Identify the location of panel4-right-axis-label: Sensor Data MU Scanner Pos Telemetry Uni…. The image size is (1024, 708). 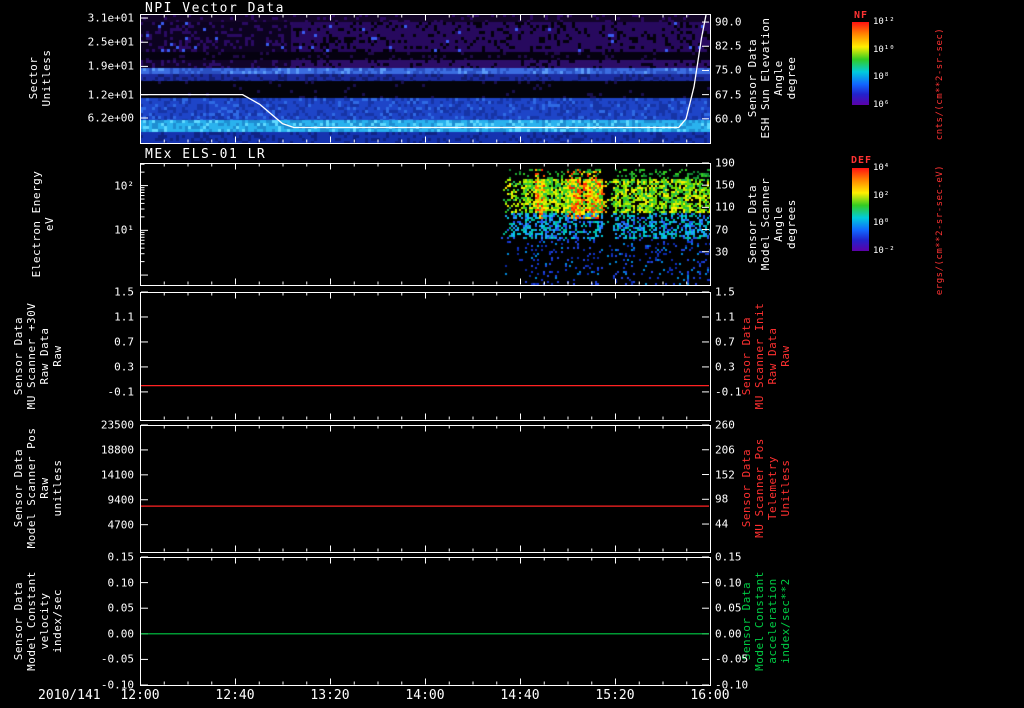
(766, 488).